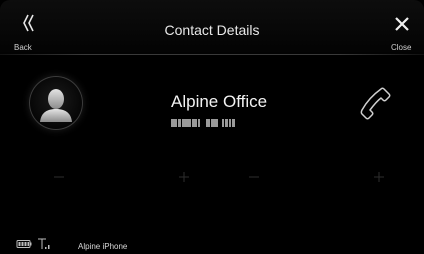 The width and height of the screenshot is (424, 254). What do you see at coordinates (212, 54) in the screenshot?
I see `header-divider` at bounding box center [212, 54].